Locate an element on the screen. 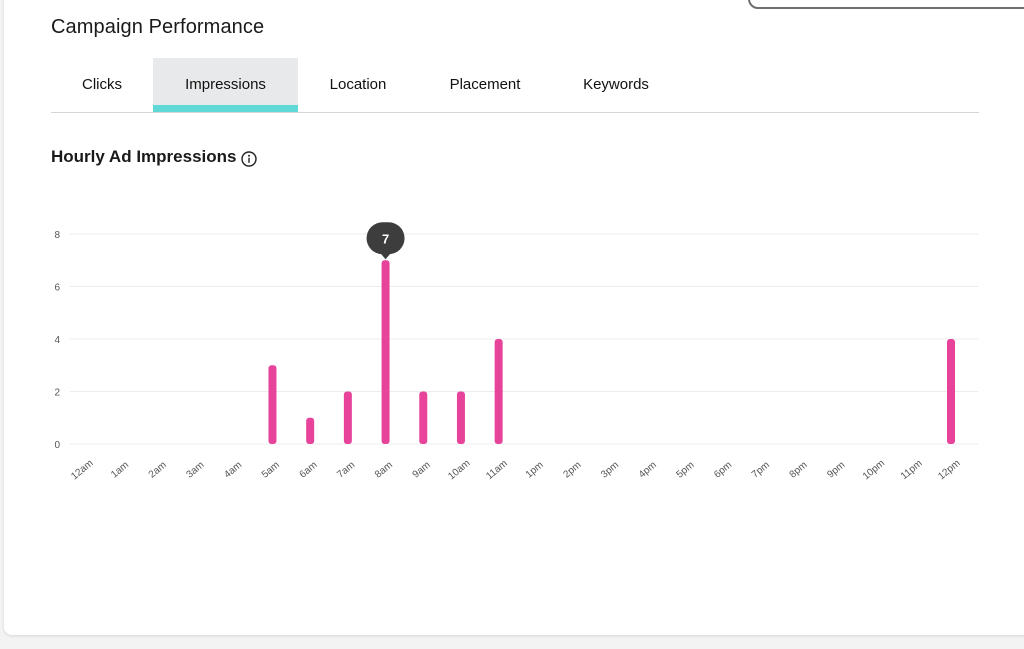 The width and height of the screenshot is (1024, 649). x-tick-label: 12pm is located at coordinates (949, 470).